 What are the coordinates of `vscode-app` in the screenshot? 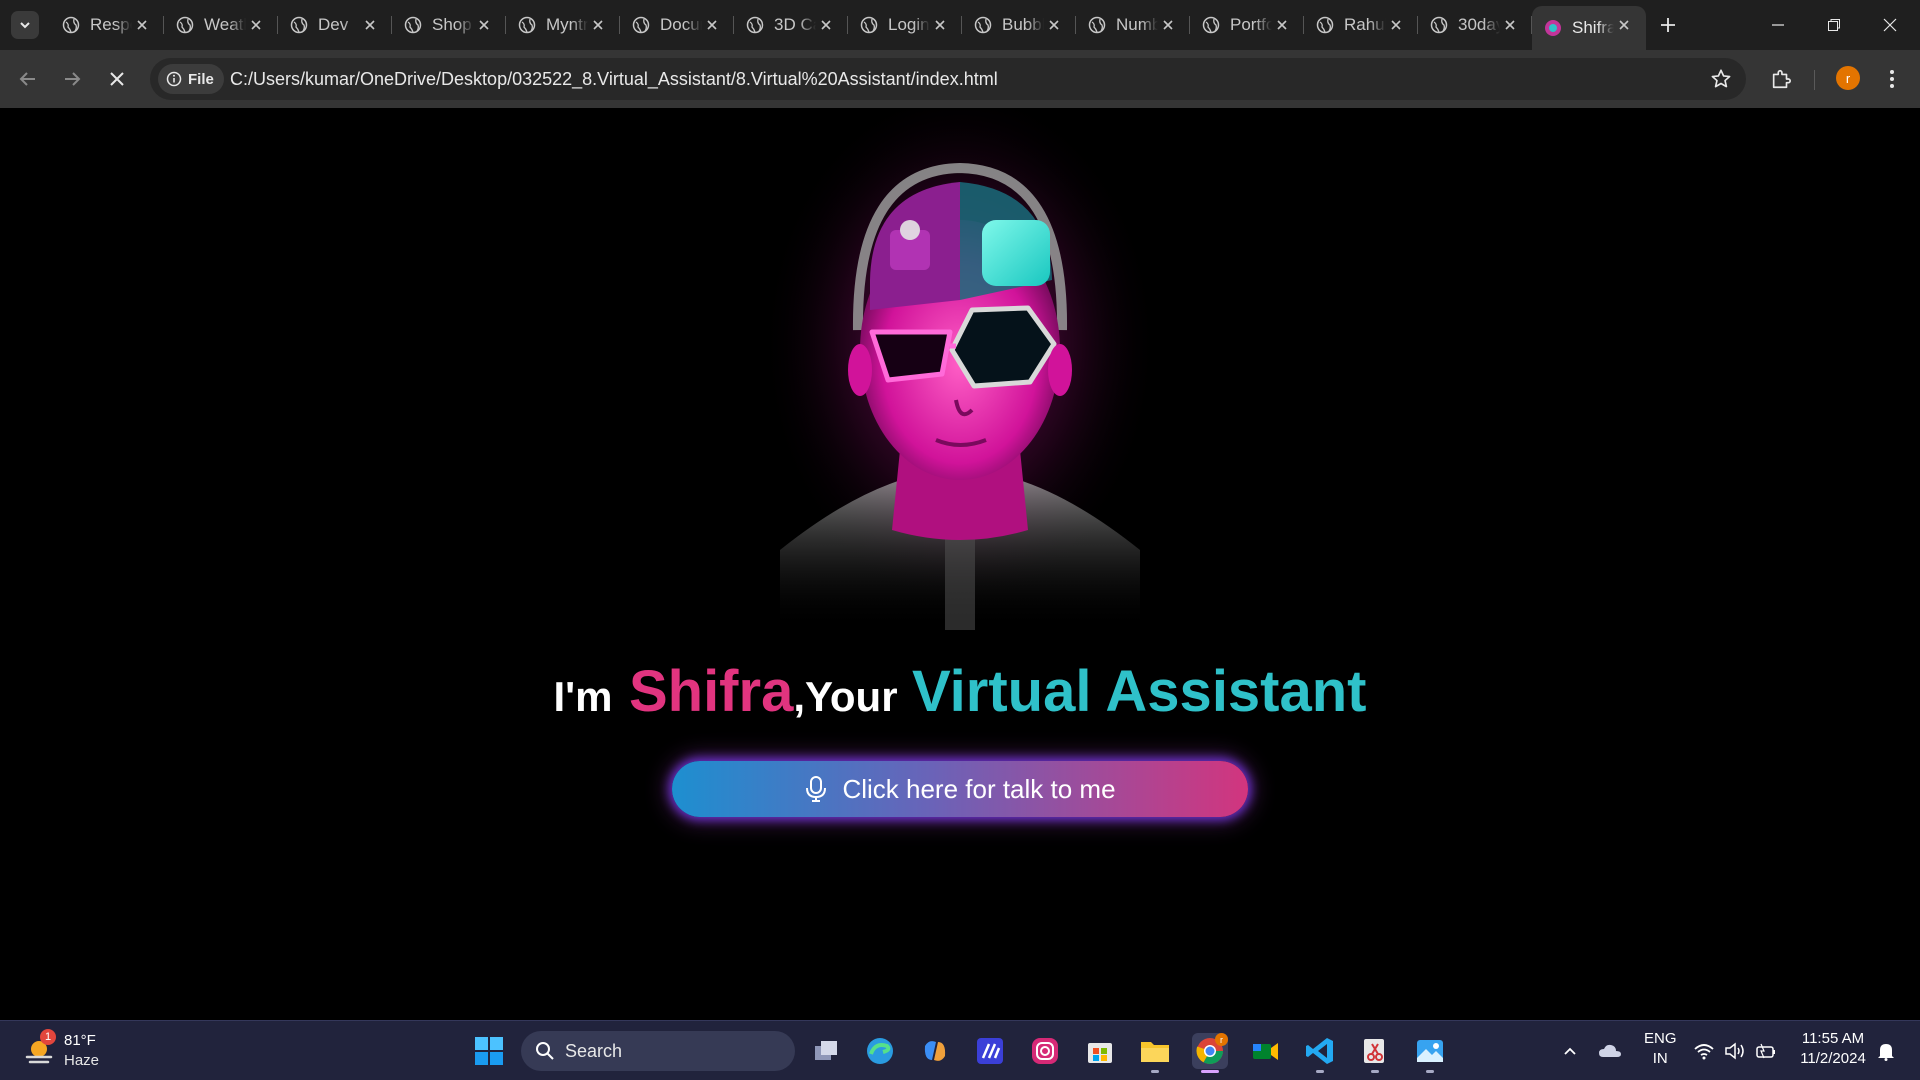 It's located at (1320, 1053).